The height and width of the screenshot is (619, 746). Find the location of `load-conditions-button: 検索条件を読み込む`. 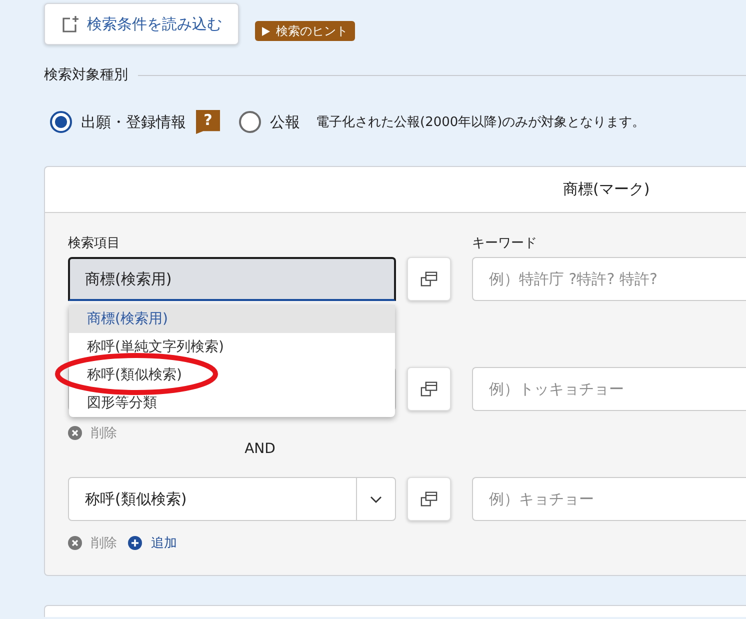

load-conditions-button: 検索条件を読み込む is located at coordinates (141, 24).